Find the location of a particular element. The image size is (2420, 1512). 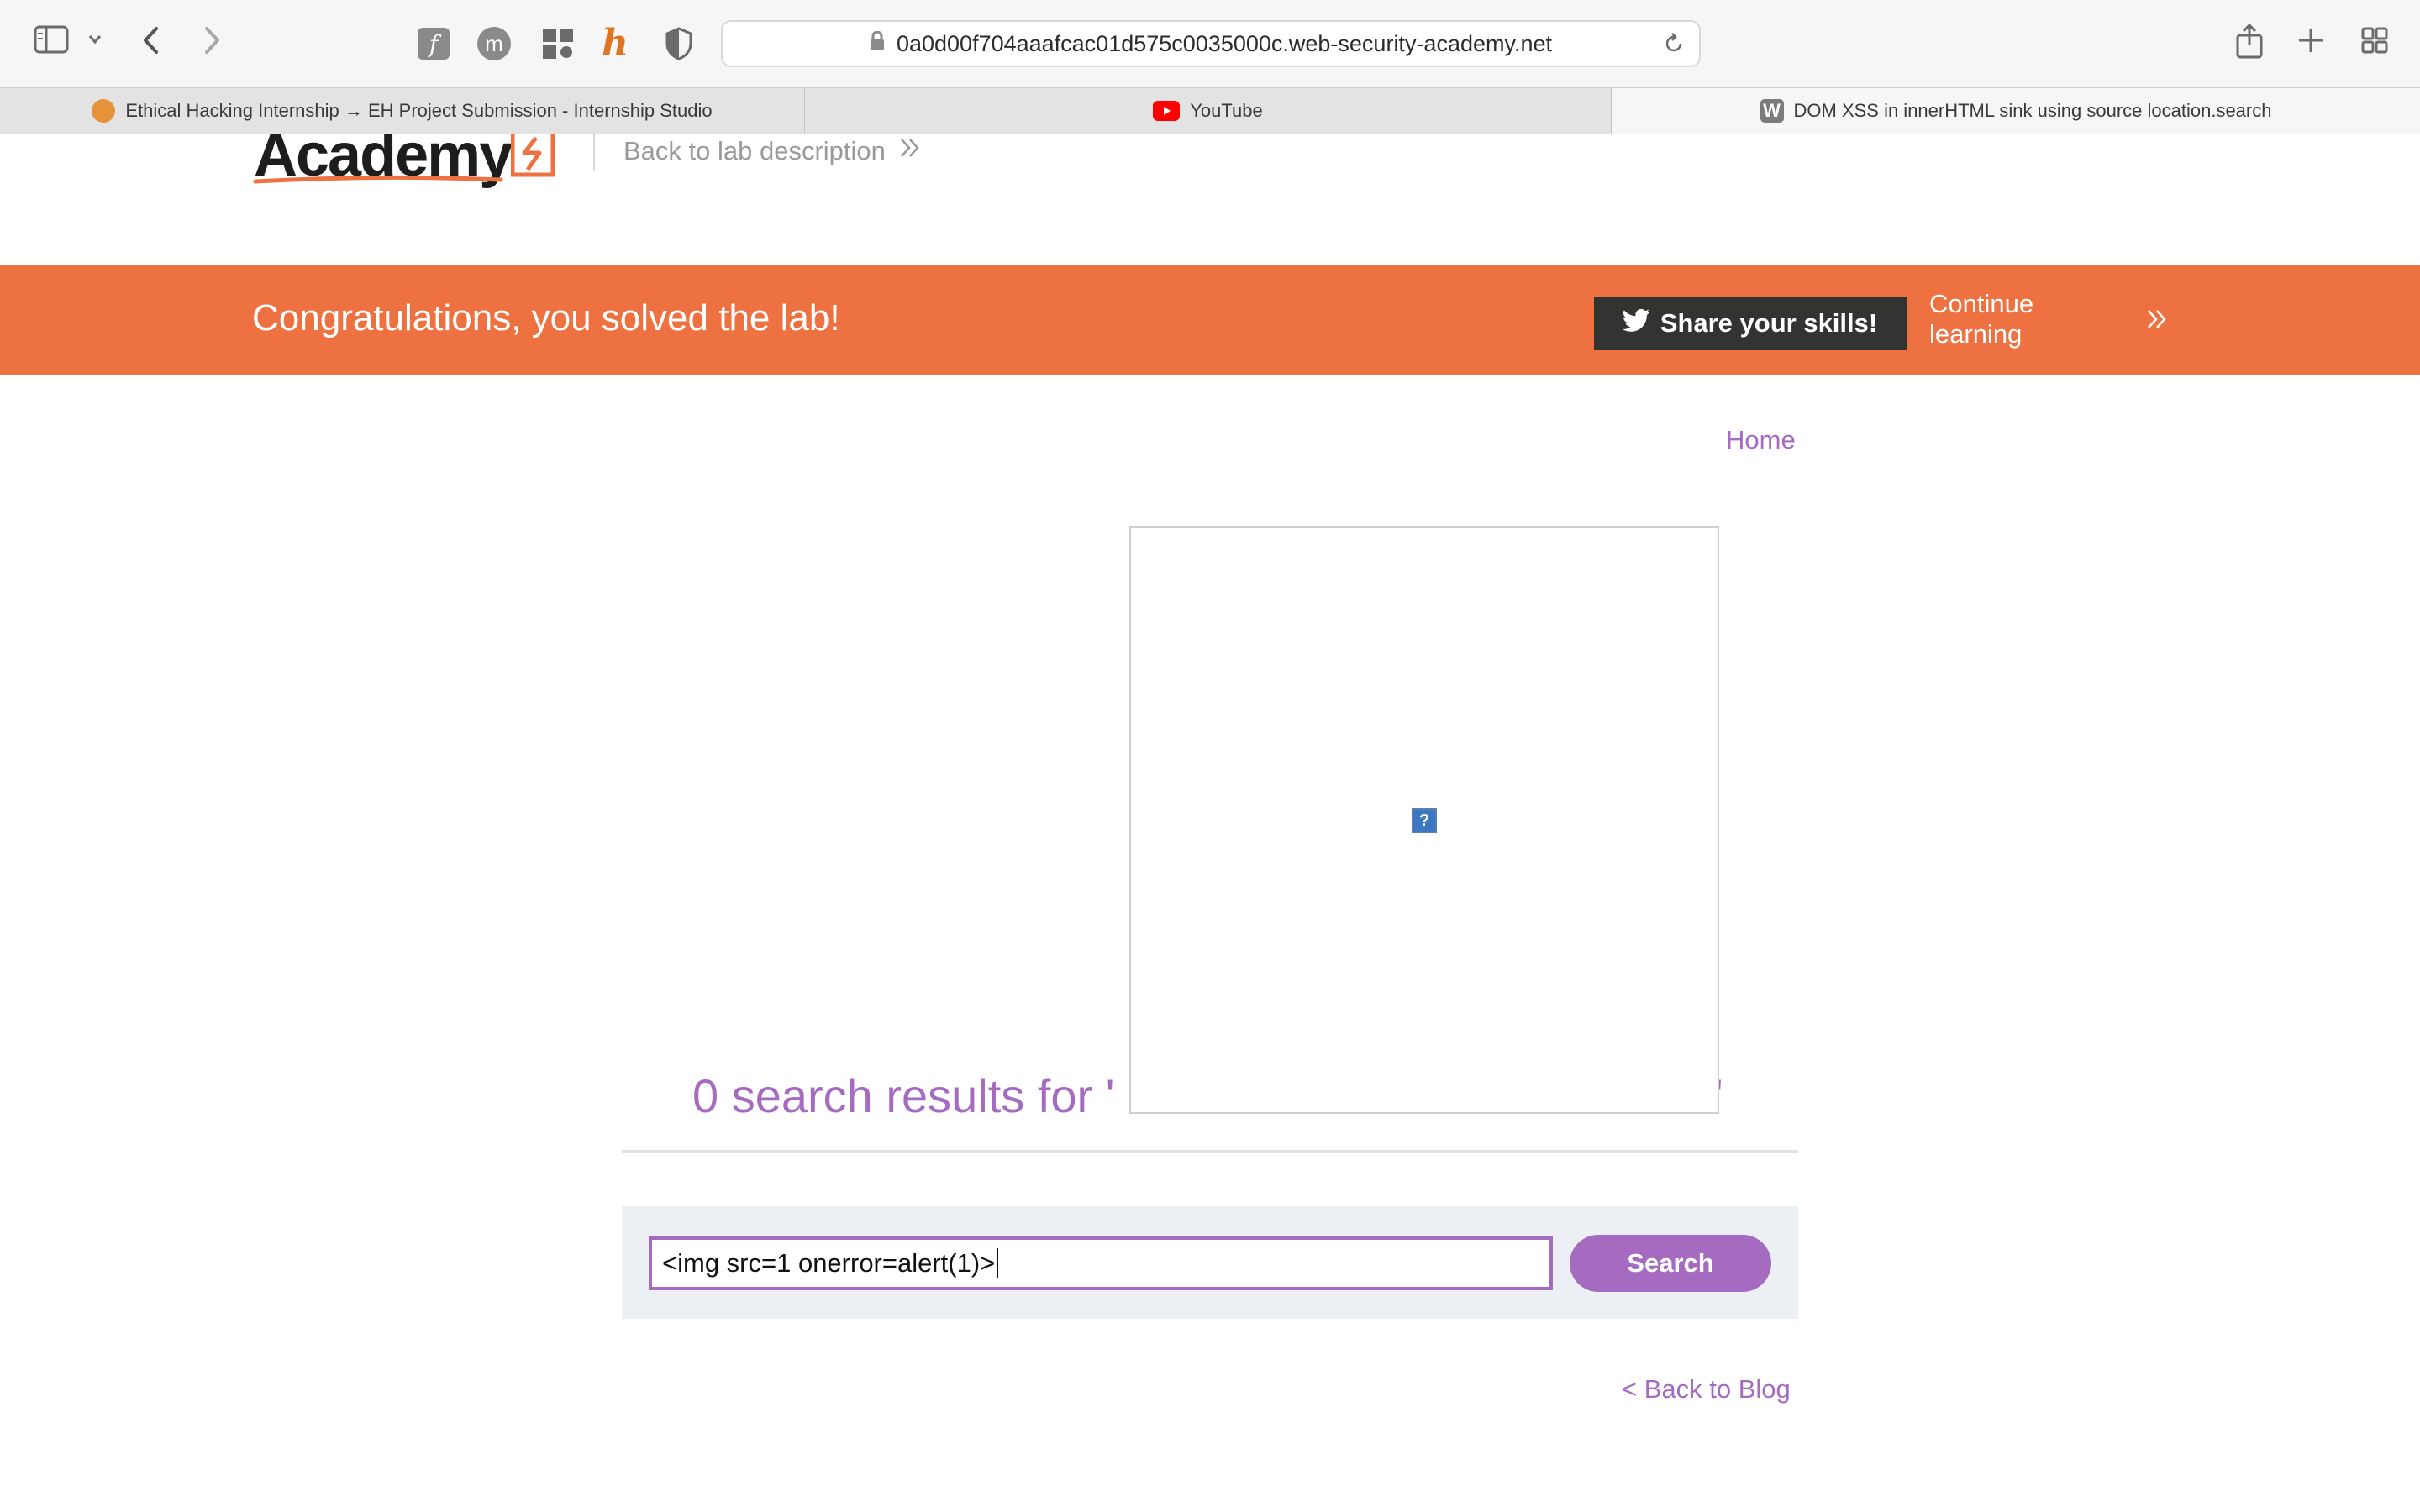

continue-learning-link: Continue learning is located at coordinates (2013, 319).